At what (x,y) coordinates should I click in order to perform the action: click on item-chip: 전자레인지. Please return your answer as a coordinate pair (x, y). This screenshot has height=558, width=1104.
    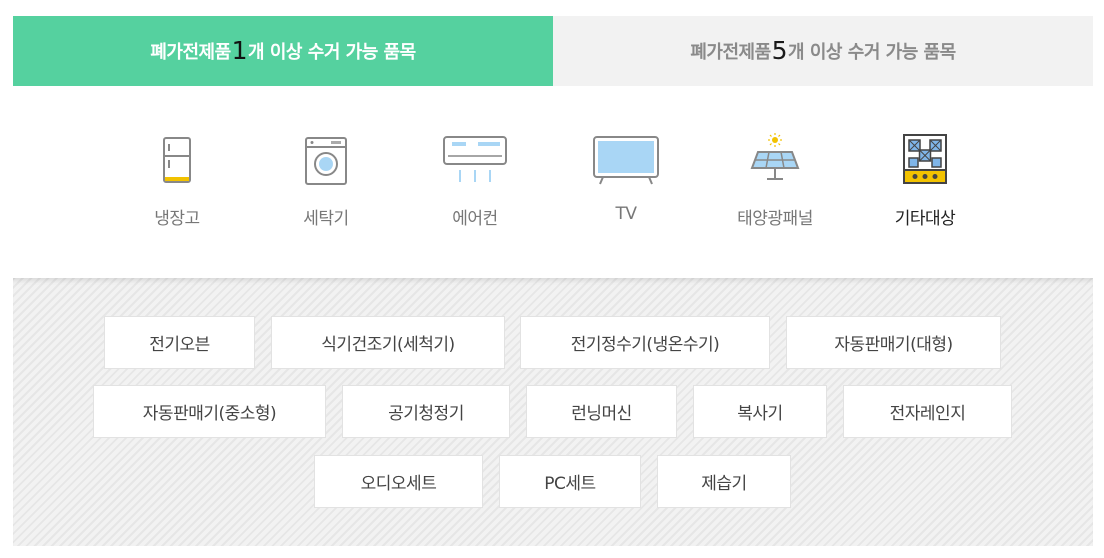
    Looking at the image, I should click on (927, 411).